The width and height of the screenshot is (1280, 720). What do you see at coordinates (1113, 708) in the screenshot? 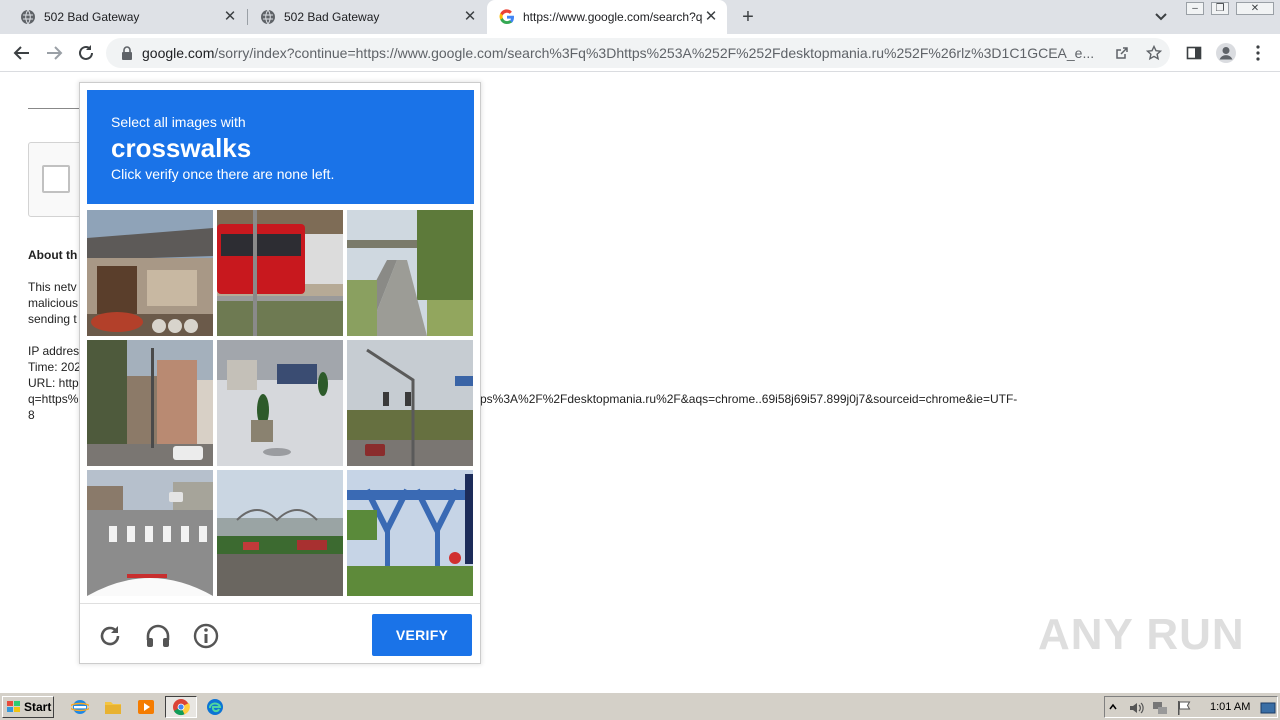
I see `show-hidden-icons-chevron-icon` at bounding box center [1113, 708].